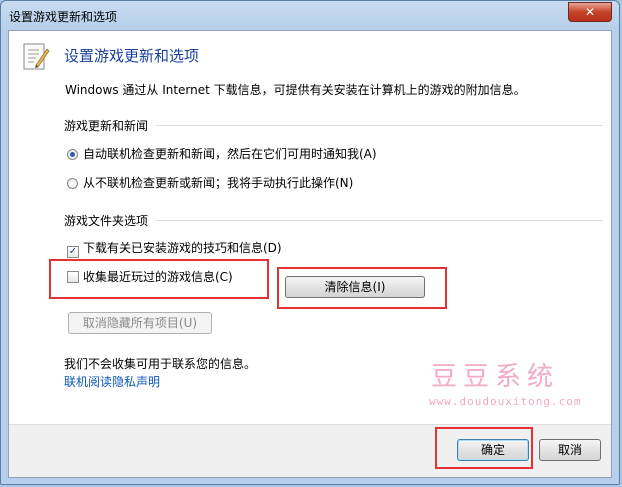  Describe the element at coordinates (72, 154) in the screenshot. I see `radio-button-checked` at that location.